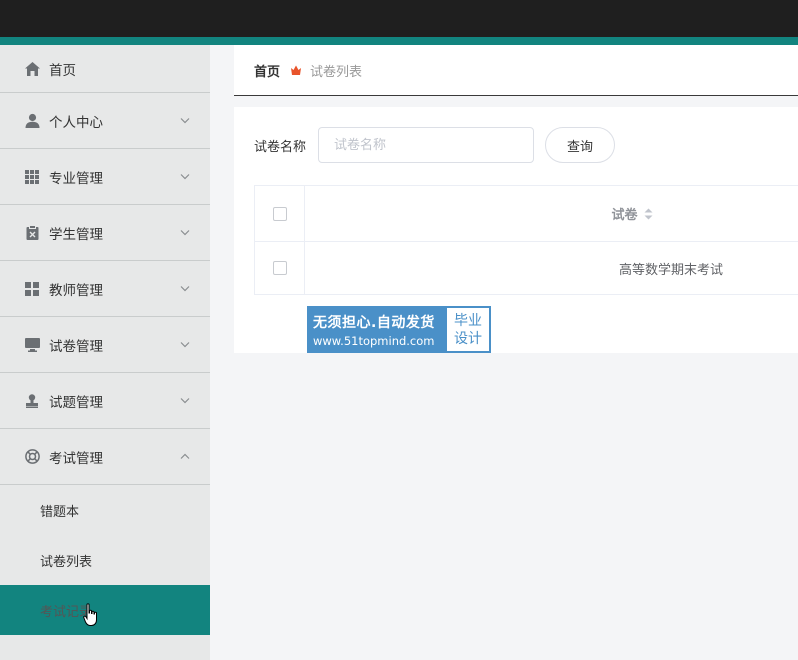  Describe the element at coordinates (516, 70) in the screenshot. I see `breadcrumb: 首页 试卷列表` at that location.